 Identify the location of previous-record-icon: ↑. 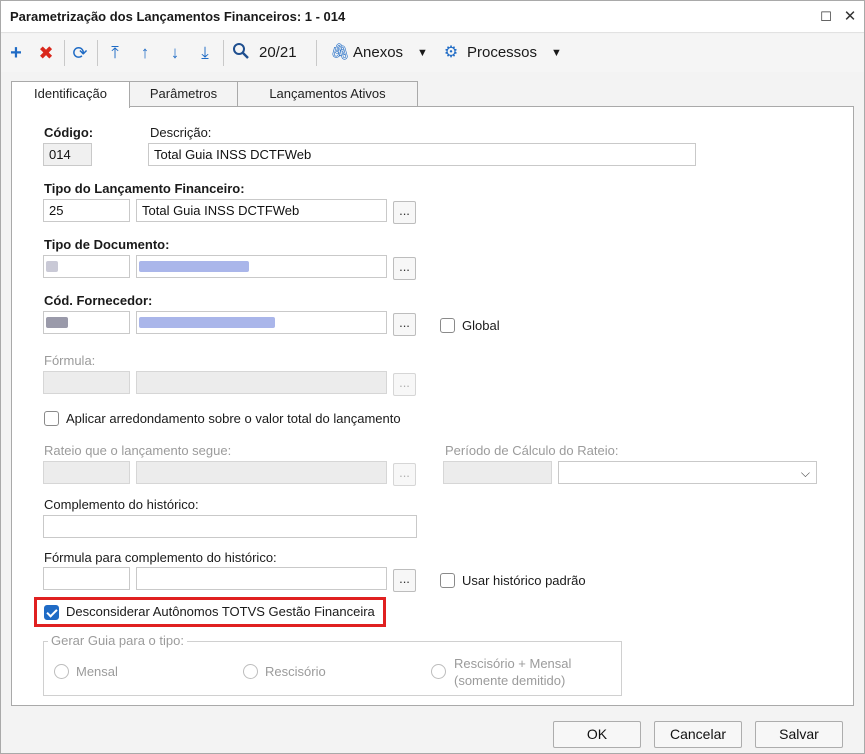
(145, 53).